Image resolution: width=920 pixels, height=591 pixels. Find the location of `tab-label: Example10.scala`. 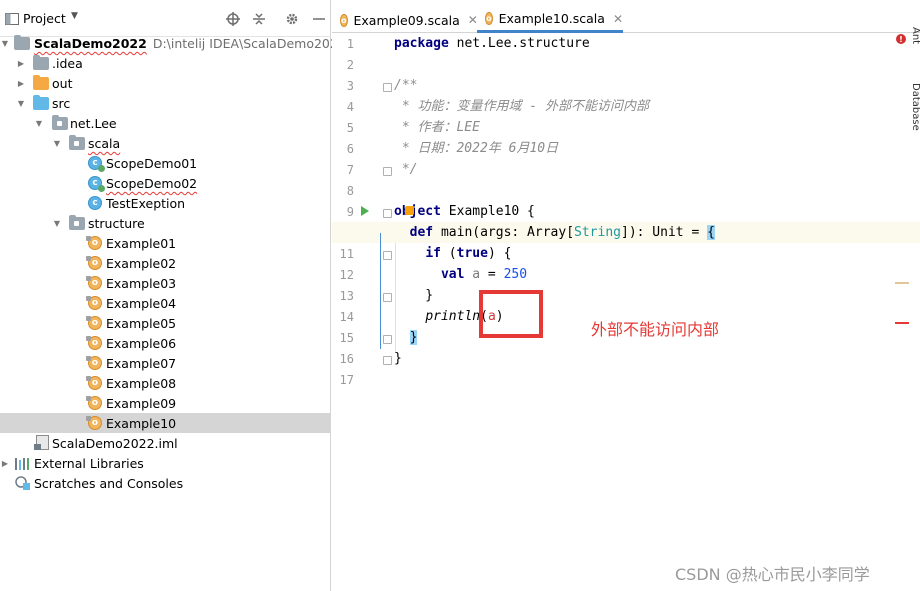

tab-label: Example10.scala is located at coordinates (551, 18).